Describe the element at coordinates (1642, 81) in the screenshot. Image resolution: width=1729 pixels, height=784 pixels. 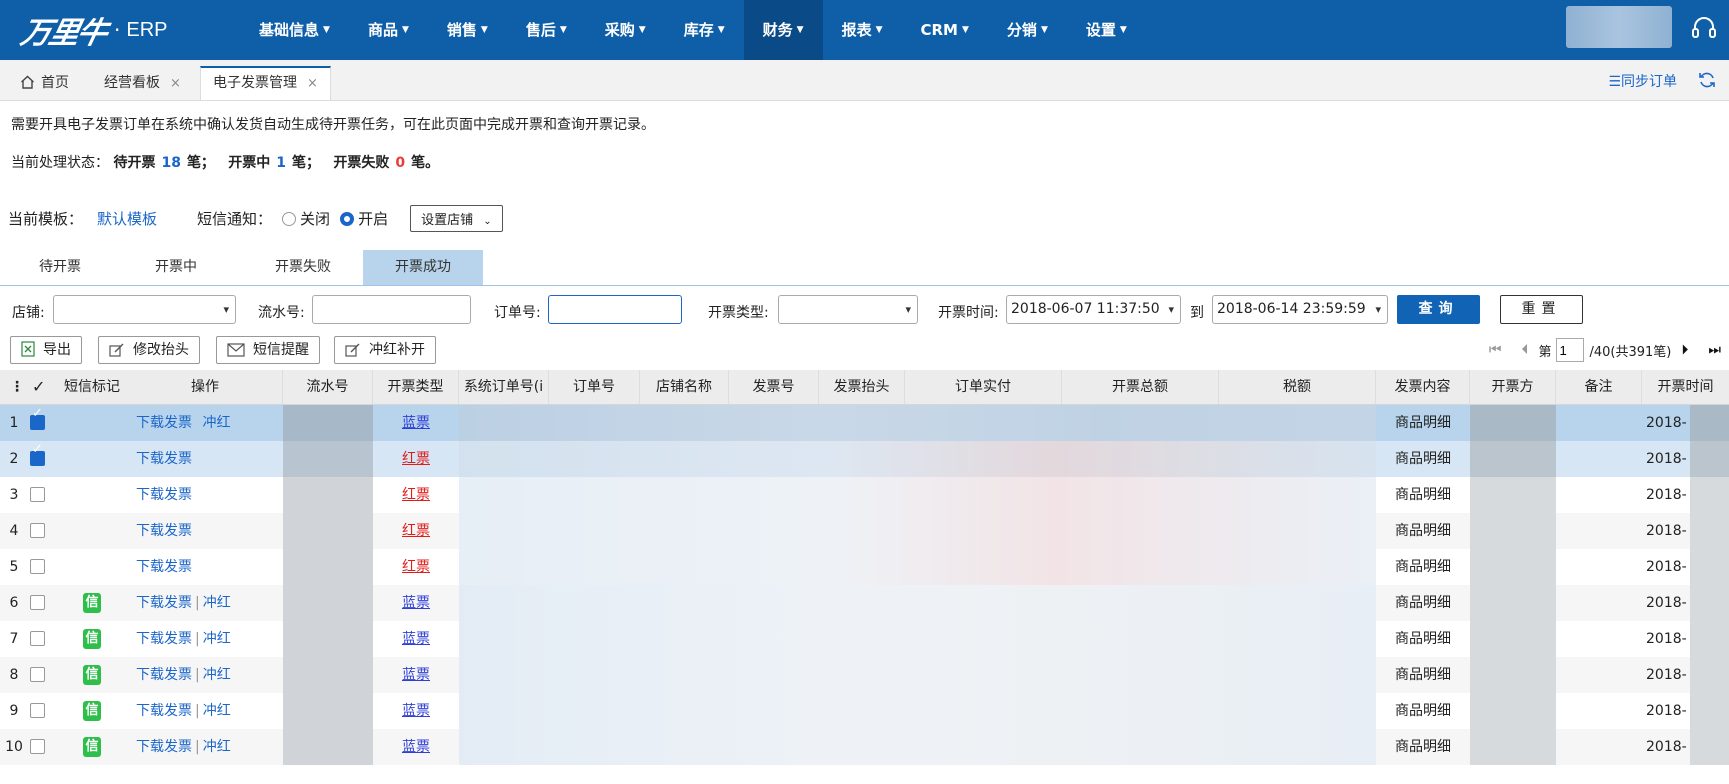
I see `sync-orders-button: ☰同步订单` at that location.